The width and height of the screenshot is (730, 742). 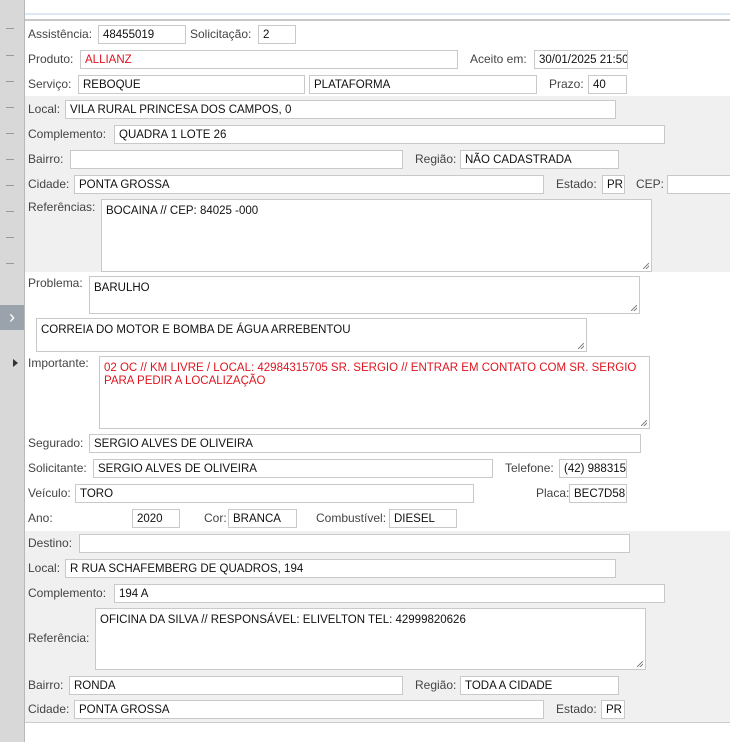 I want to click on veiculo-label: Veículo:, so click(x=49, y=493).